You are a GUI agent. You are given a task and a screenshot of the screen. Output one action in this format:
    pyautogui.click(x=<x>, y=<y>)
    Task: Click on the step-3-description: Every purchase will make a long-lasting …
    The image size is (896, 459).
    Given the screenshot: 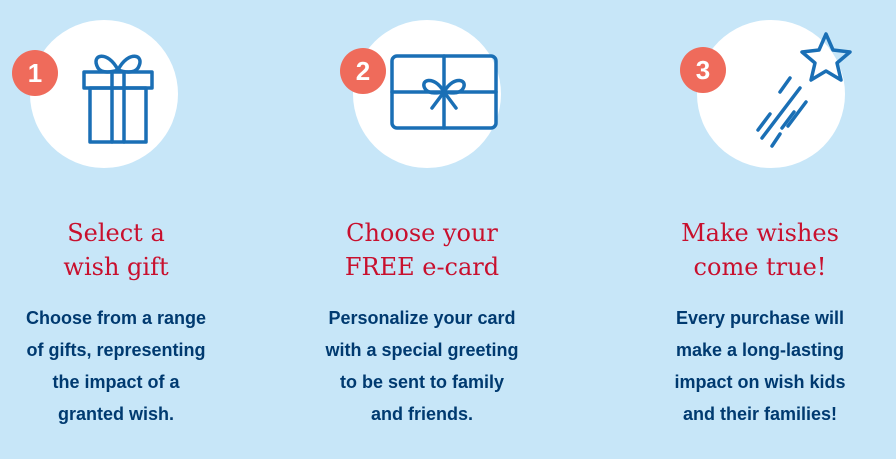 What is the action you would take?
    pyautogui.click(x=760, y=366)
    